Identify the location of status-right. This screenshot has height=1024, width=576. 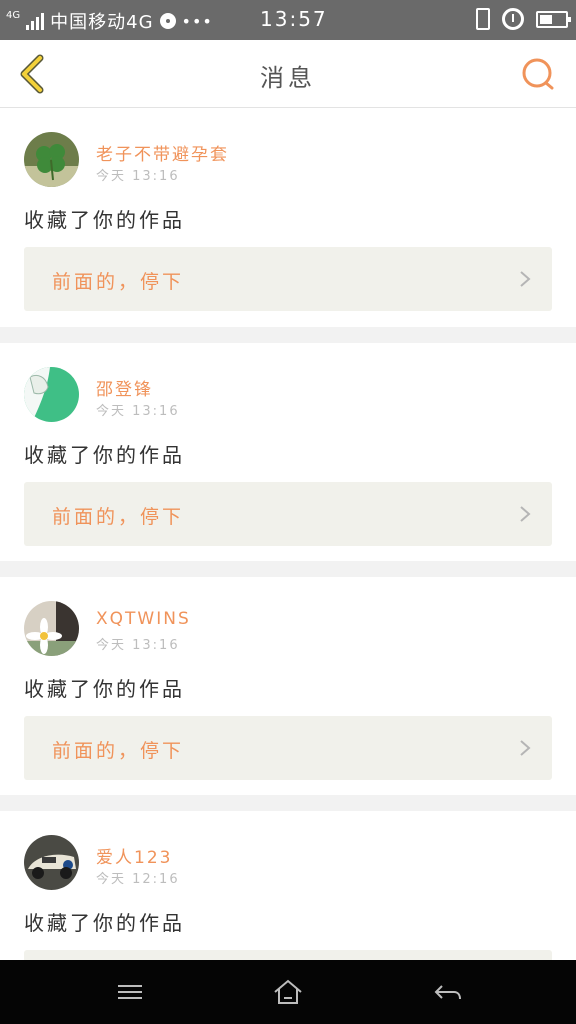
(523, 19).